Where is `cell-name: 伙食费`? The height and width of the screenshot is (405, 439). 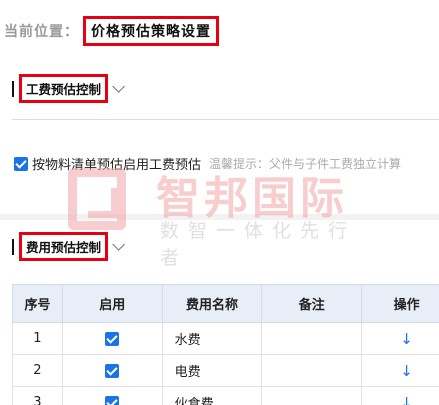 cell-name: 伙食费 is located at coordinates (212, 395).